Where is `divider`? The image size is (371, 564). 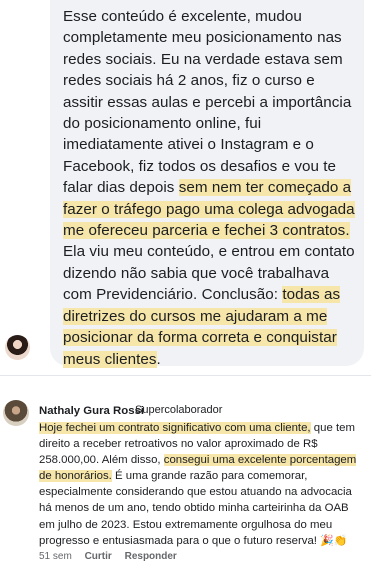 divider is located at coordinates (185, 375).